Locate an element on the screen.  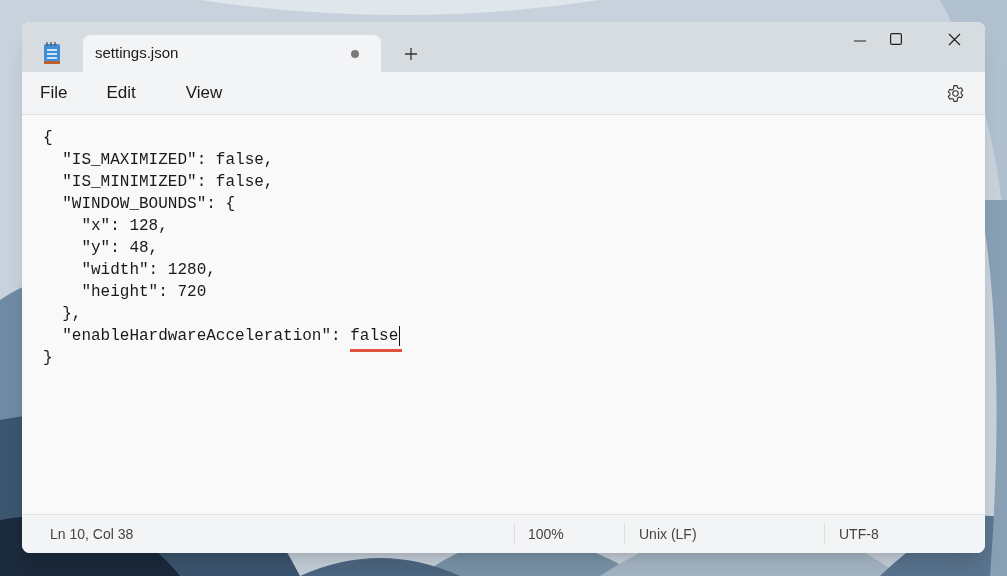
settings-icon is located at coordinates (955, 93).